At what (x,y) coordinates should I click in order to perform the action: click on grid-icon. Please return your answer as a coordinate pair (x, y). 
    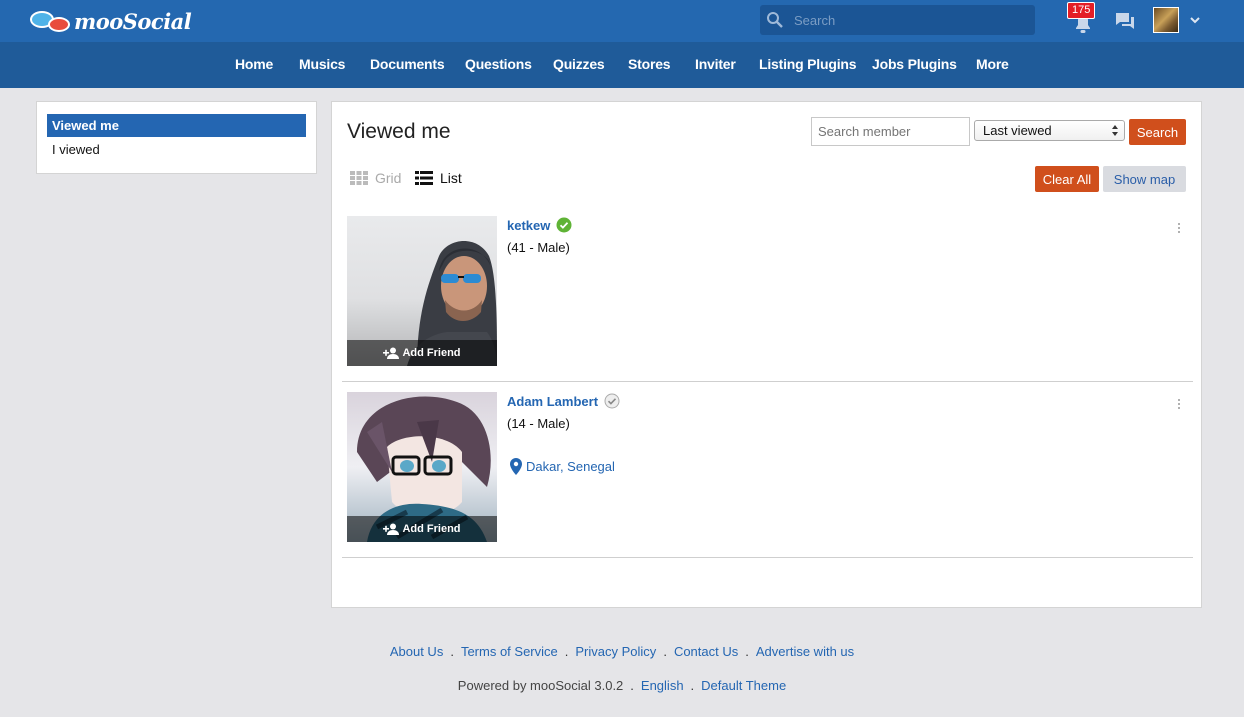
    Looking at the image, I should click on (359, 178).